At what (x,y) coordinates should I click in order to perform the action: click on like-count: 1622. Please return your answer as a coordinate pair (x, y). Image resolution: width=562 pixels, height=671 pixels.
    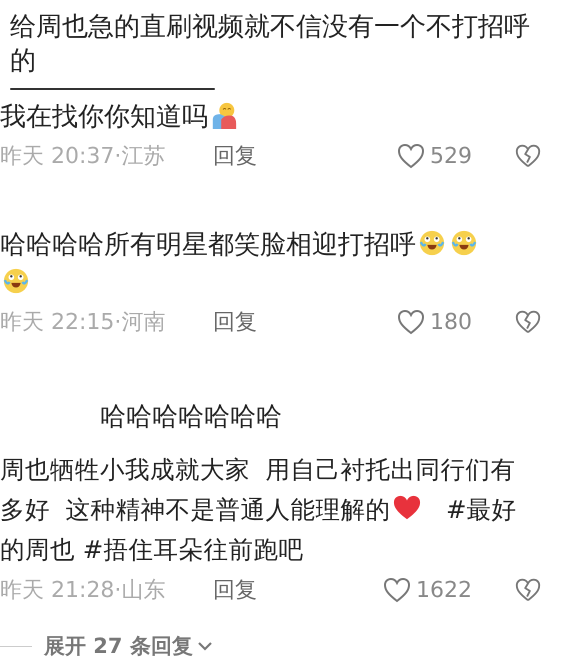
    Looking at the image, I should click on (444, 590).